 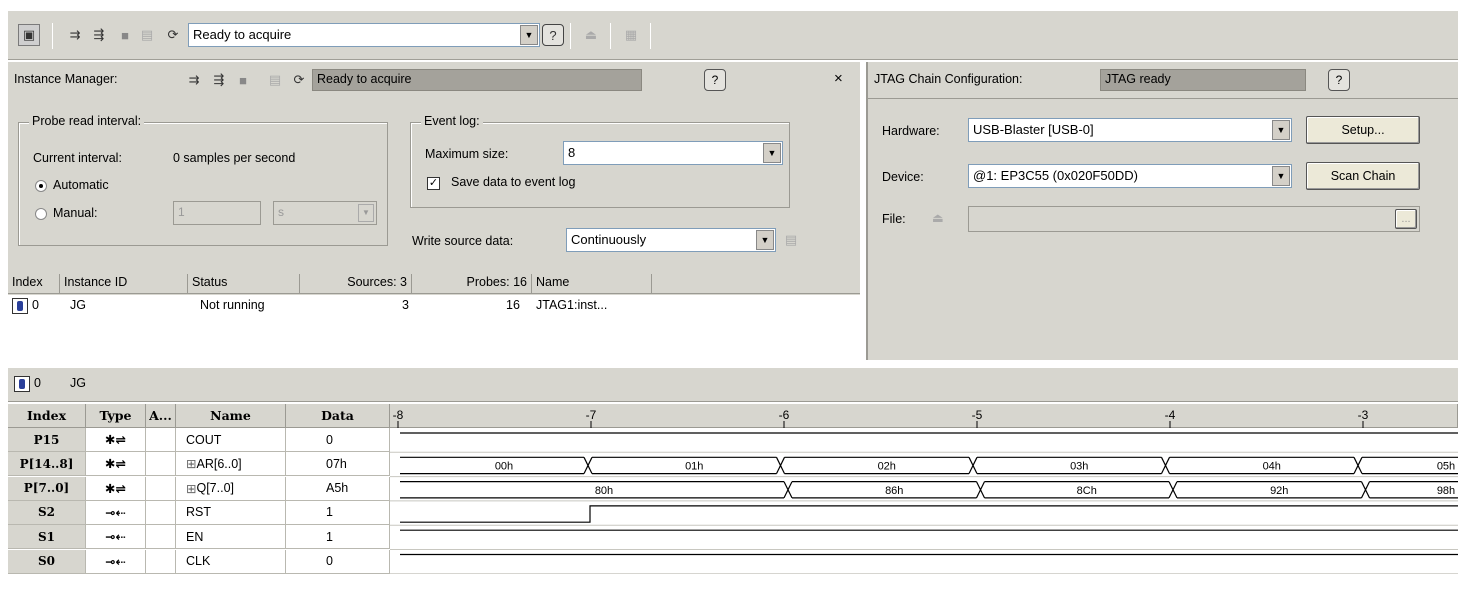 What do you see at coordinates (1130, 130) in the screenshot?
I see `hardware-select: USB-Blaster [USB-0] ▼` at bounding box center [1130, 130].